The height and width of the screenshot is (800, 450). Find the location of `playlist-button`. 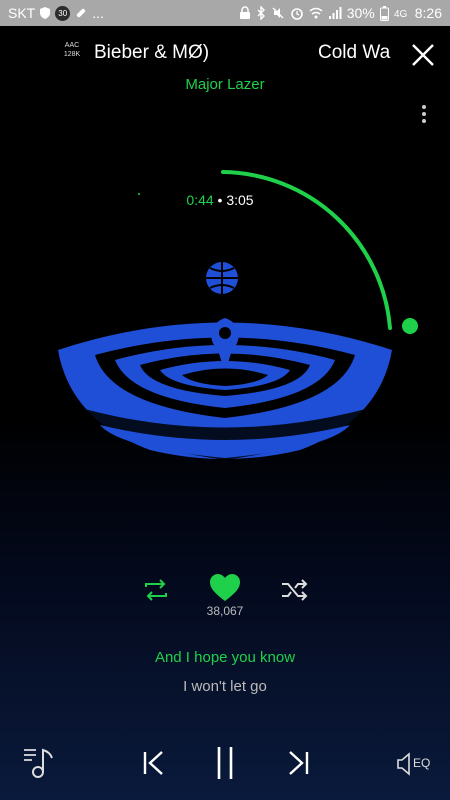

playlist-button is located at coordinates (39, 762).